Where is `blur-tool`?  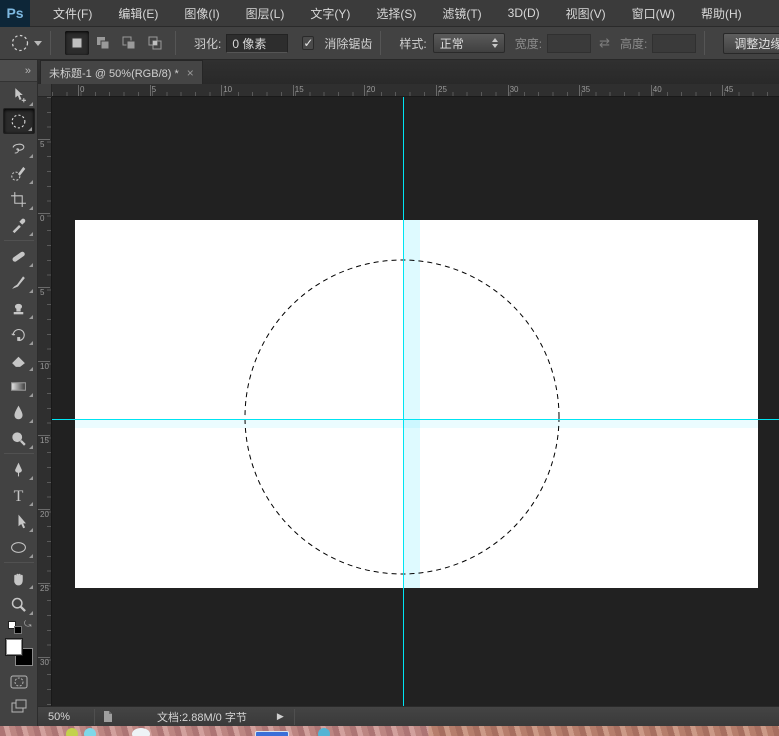
blur-tool is located at coordinates (19, 412).